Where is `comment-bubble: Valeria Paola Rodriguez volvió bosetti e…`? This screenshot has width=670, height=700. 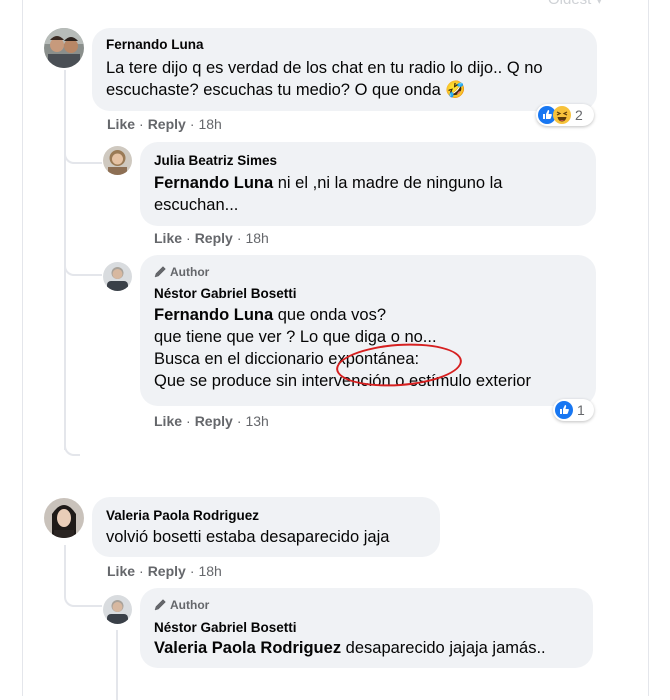
comment-bubble: Valeria Paola Rodriguez volvió bosetti e… is located at coordinates (266, 527).